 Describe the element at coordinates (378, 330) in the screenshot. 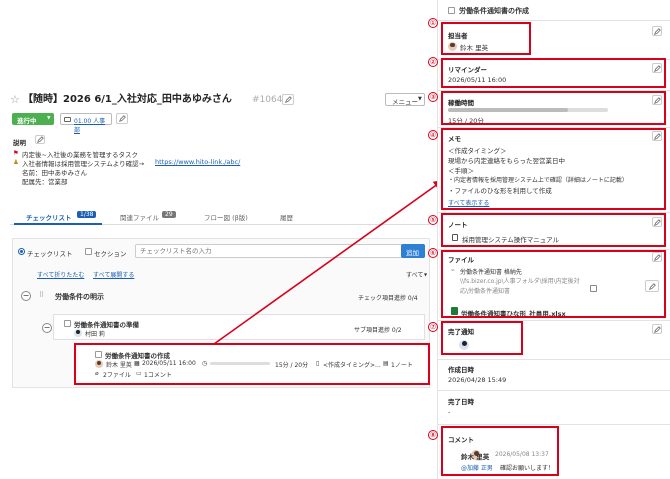

I see `subitem-progress: サブ項目進捗 0/2` at that location.